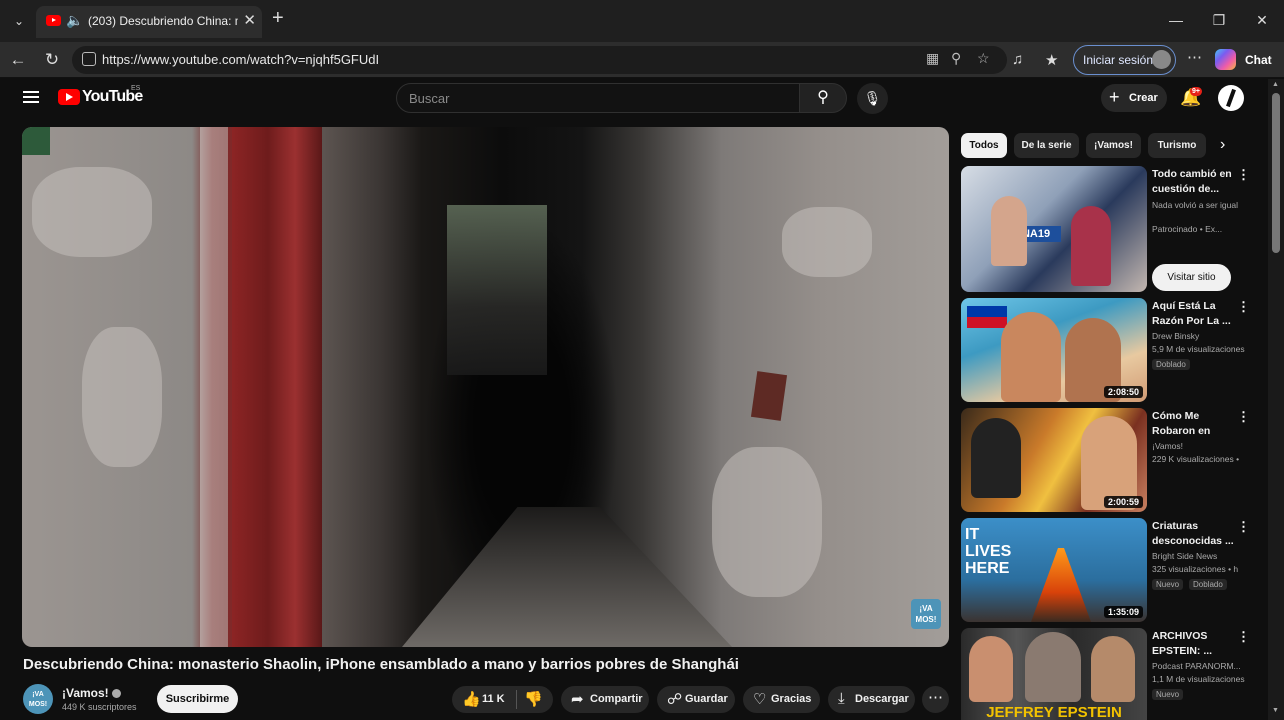 This screenshot has height=720, width=1284. What do you see at coordinates (89, 59) in the screenshot?
I see `site-info-icon` at bounding box center [89, 59].